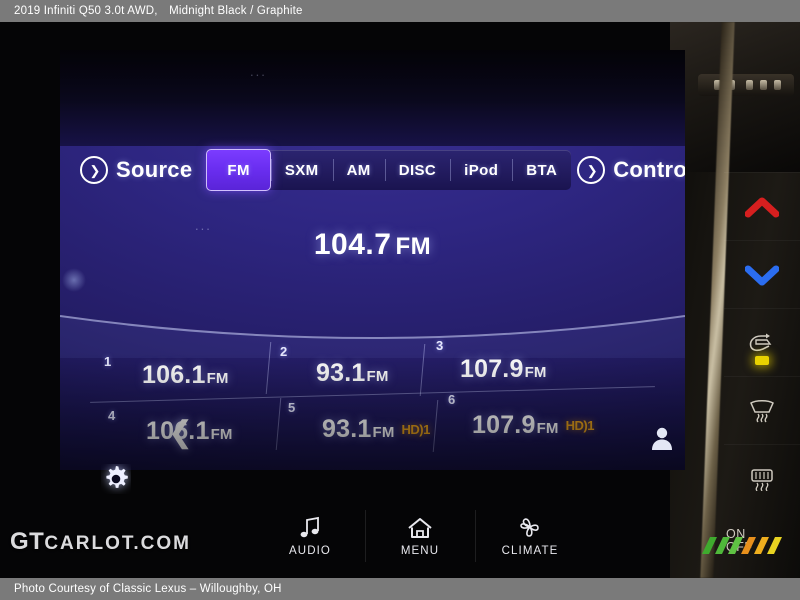  Describe the element at coordinates (504, 424) in the screenshot. I see `preset-6-frequency: 107.9` at that location.